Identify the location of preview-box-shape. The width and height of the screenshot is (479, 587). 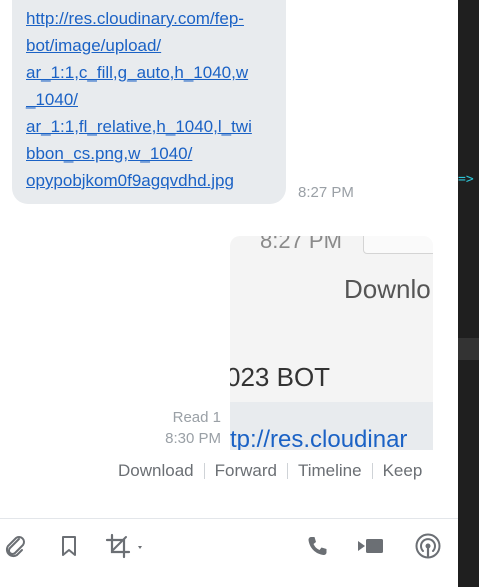
(398, 245).